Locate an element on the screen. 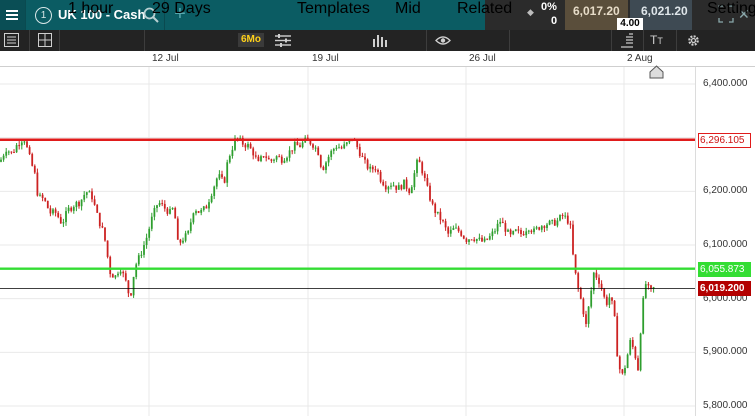 This screenshot has height=416, width=755. grid-icon is located at coordinates (45, 40).